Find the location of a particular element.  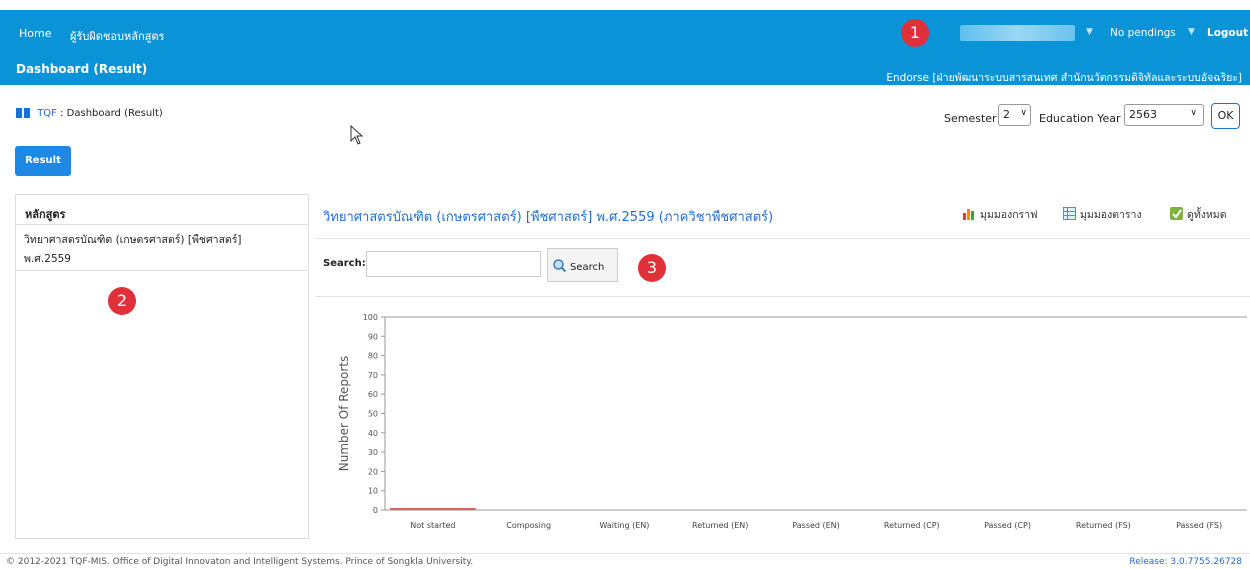

book-icon is located at coordinates (23, 113).